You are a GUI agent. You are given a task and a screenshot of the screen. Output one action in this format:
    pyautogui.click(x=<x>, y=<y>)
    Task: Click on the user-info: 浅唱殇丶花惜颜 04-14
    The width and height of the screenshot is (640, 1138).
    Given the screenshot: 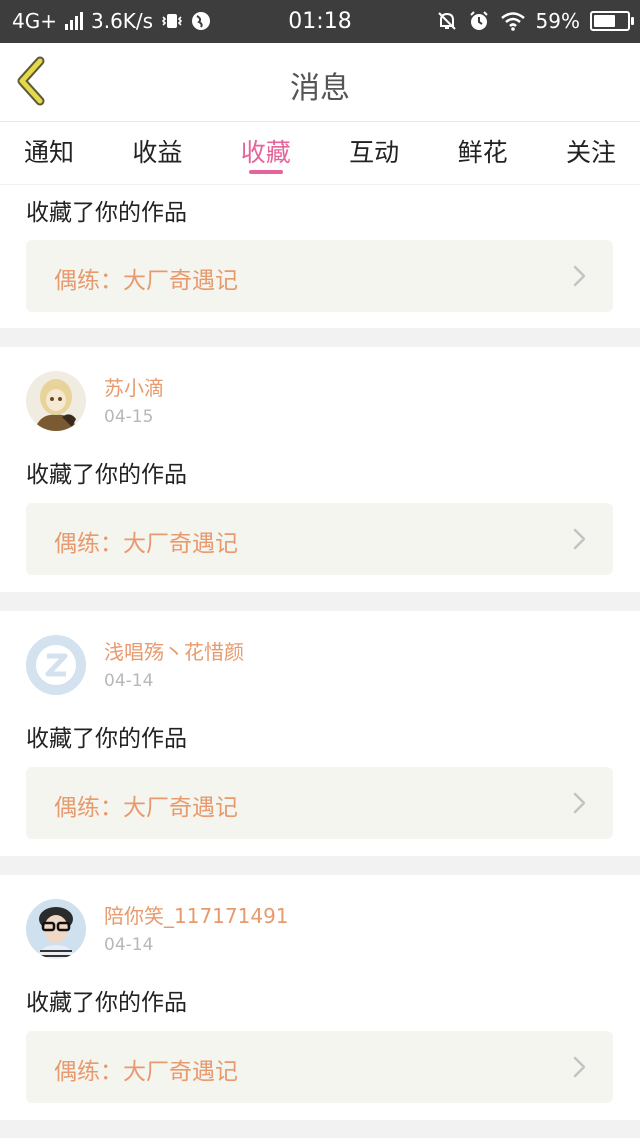 What is the action you would take?
    pyautogui.click(x=135, y=665)
    